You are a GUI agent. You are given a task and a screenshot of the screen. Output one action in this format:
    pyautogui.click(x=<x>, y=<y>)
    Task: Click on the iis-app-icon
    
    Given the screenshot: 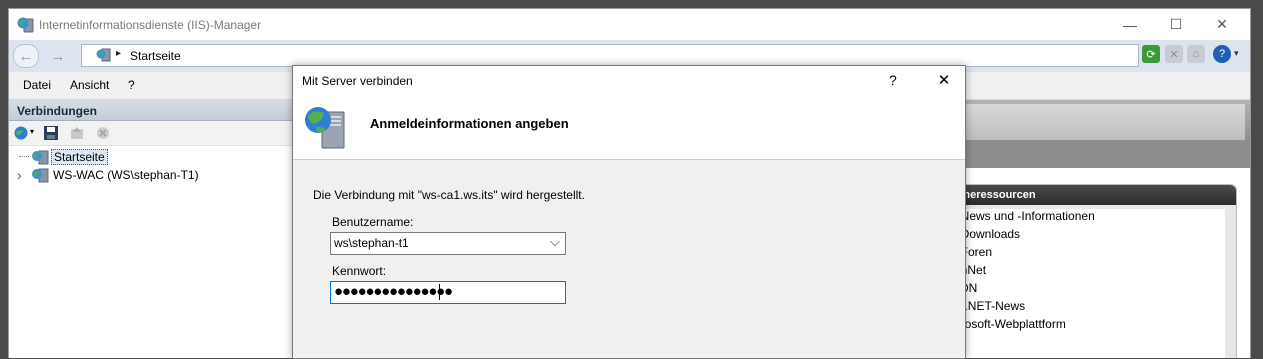 What is the action you would take?
    pyautogui.click(x=25, y=25)
    